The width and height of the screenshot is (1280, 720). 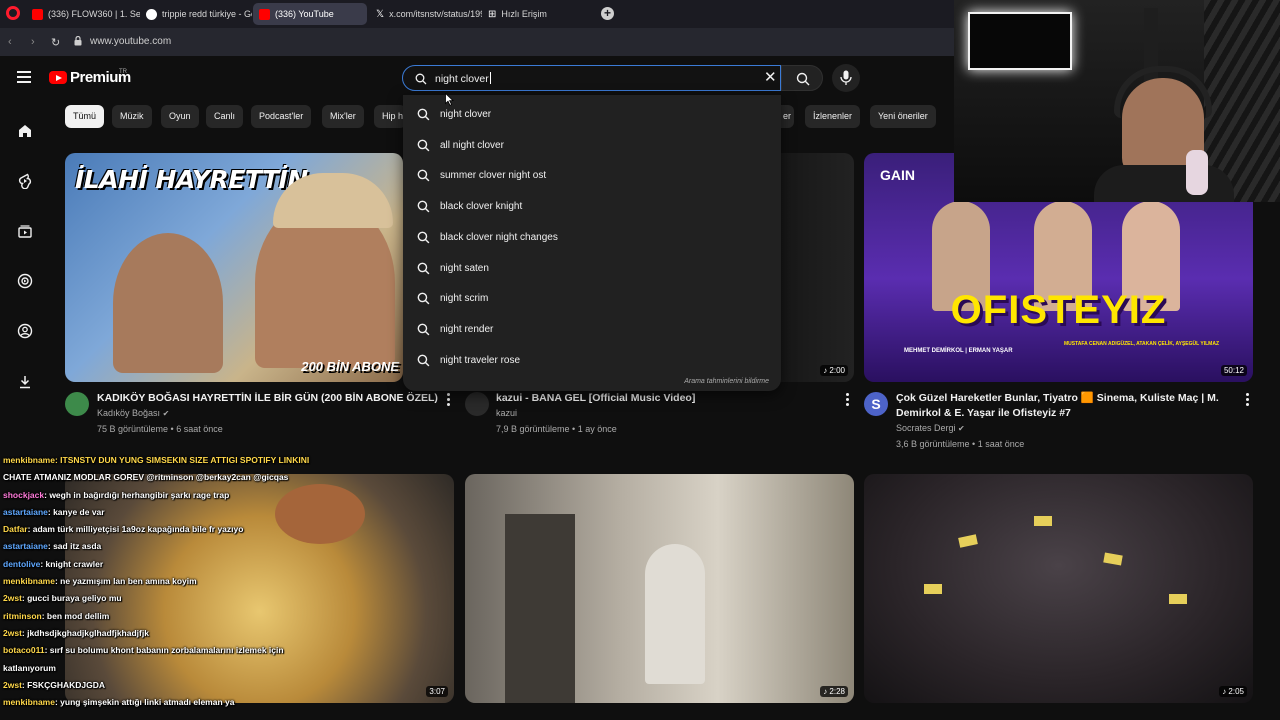 What do you see at coordinates (1117, 101) in the screenshot?
I see `streamer-webcam` at bounding box center [1117, 101].